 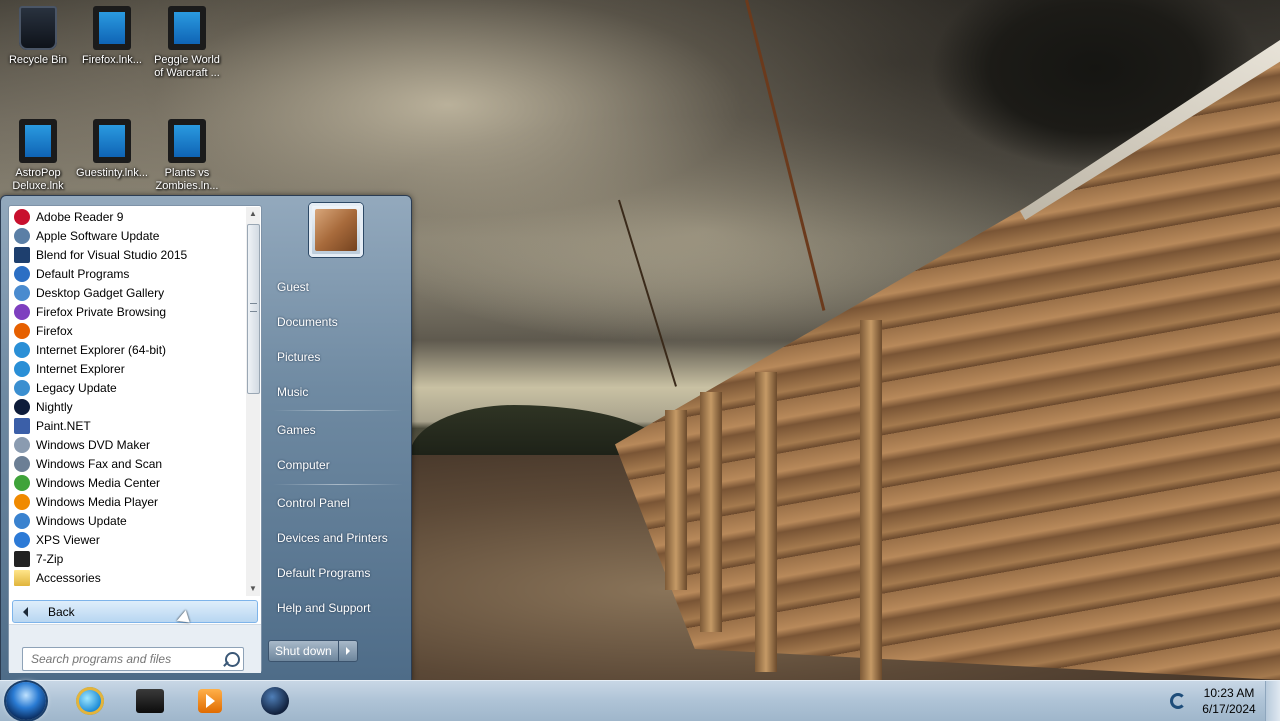 I want to click on program-item: Firefox Private Browsing, so click(x=128, y=311).